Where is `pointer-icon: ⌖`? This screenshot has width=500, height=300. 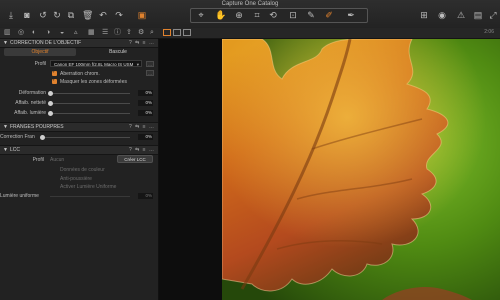 pointer-icon: ⌖ is located at coordinates (201, 15).